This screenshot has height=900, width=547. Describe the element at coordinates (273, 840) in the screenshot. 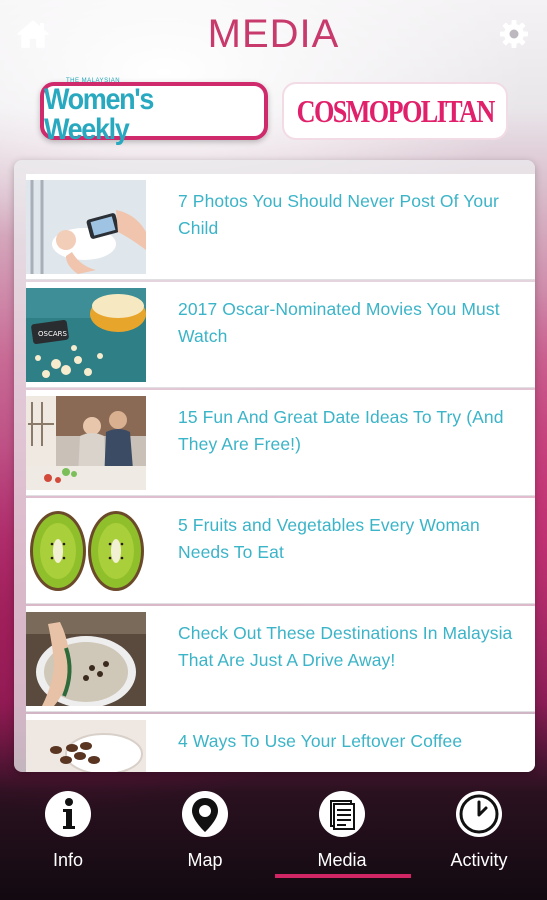

I see `bottom-navigation: Info Map Media Activity` at that location.